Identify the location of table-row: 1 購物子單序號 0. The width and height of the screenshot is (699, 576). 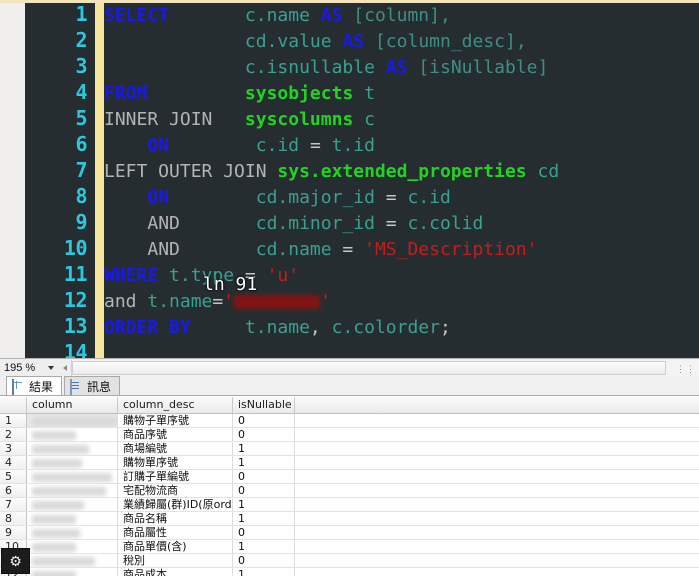
(349, 421).